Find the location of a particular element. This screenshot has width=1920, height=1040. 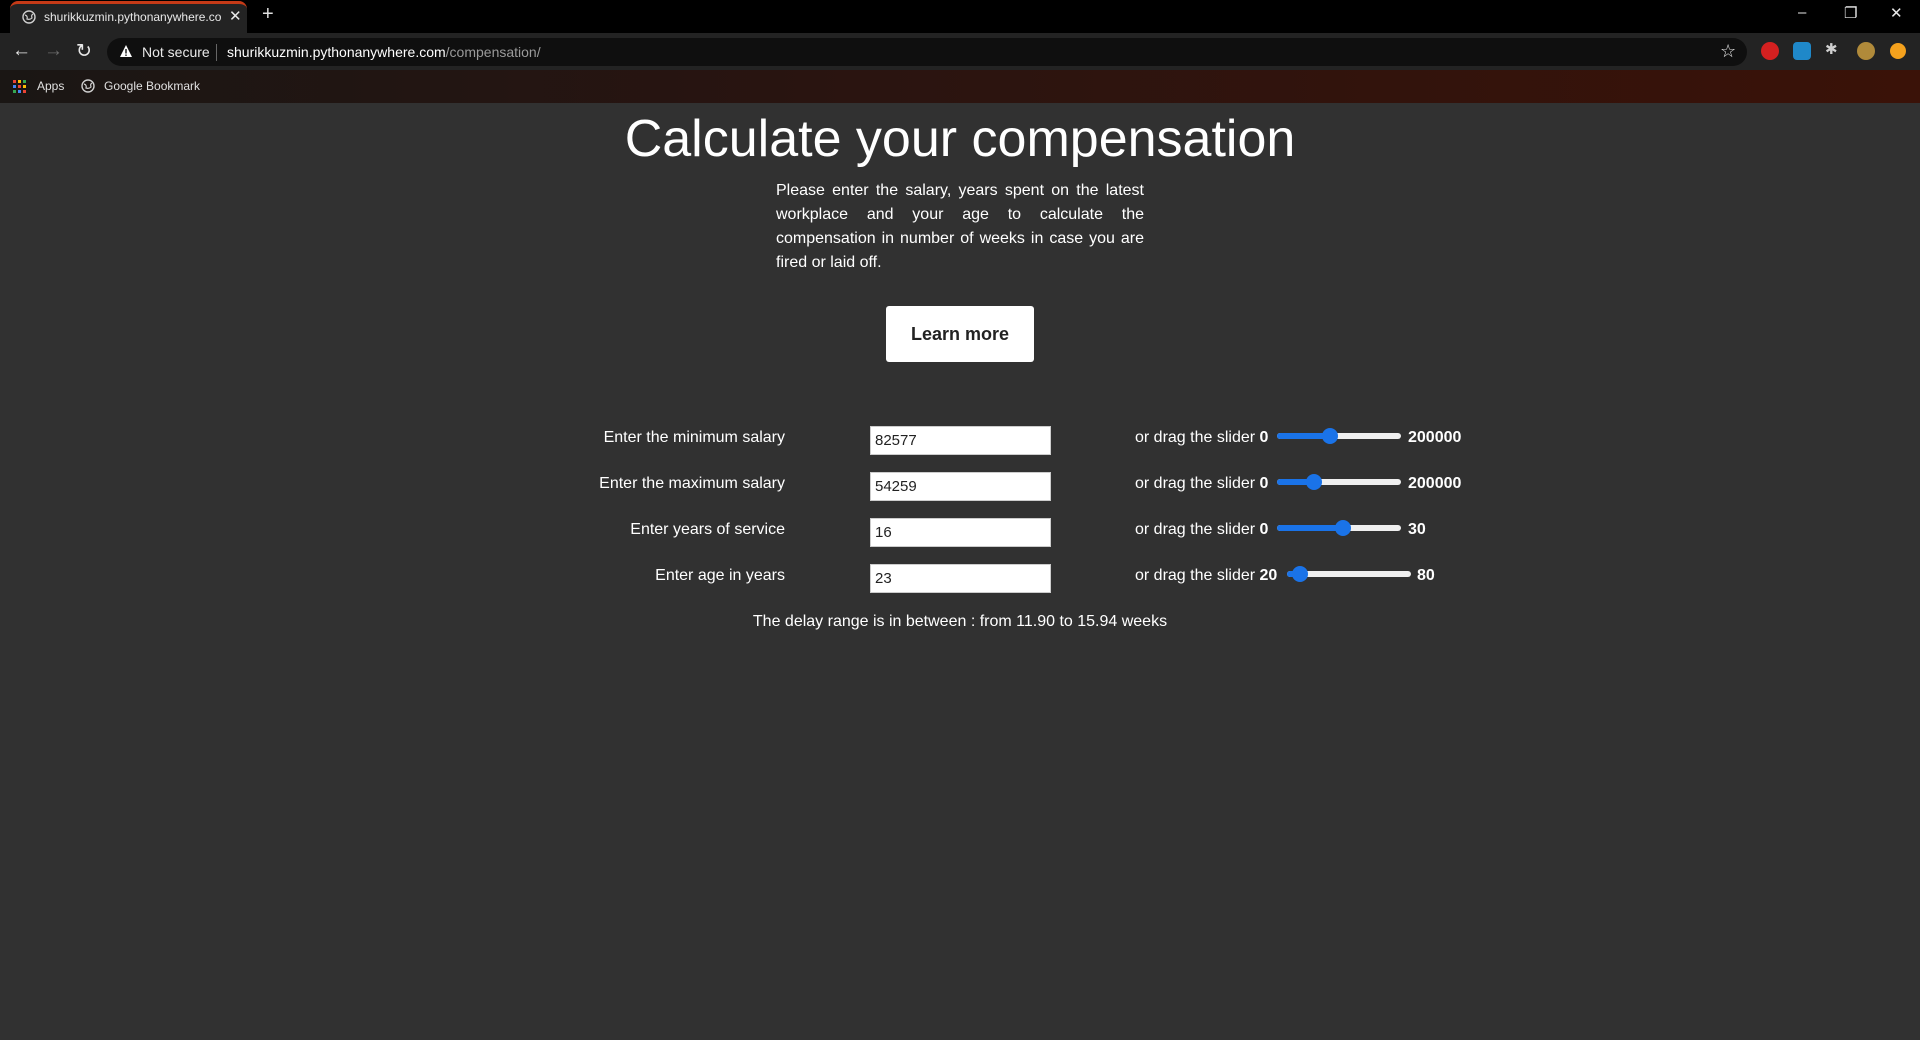

years-service-slider is located at coordinates (1339, 528).